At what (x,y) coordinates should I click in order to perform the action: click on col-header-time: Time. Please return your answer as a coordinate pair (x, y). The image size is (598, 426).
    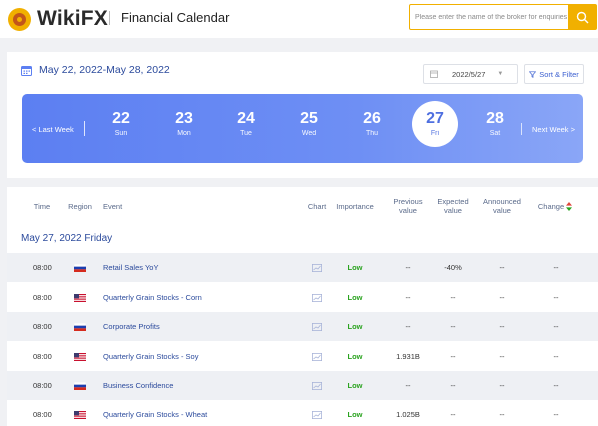
    Looking at the image, I should click on (42, 206).